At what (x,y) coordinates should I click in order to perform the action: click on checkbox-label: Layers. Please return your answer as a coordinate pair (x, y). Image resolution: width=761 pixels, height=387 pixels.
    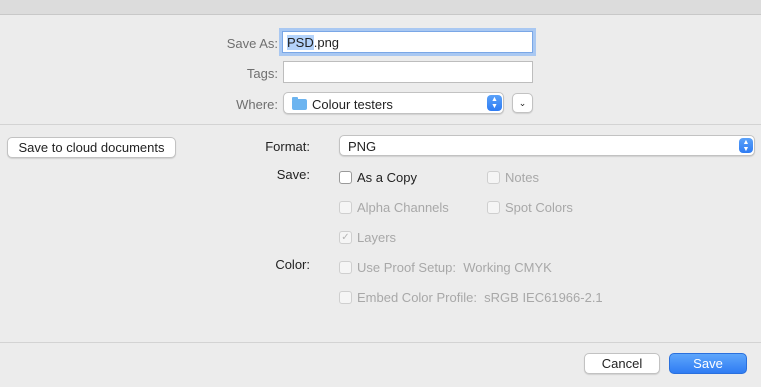
    Looking at the image, I should click on (377, 237).